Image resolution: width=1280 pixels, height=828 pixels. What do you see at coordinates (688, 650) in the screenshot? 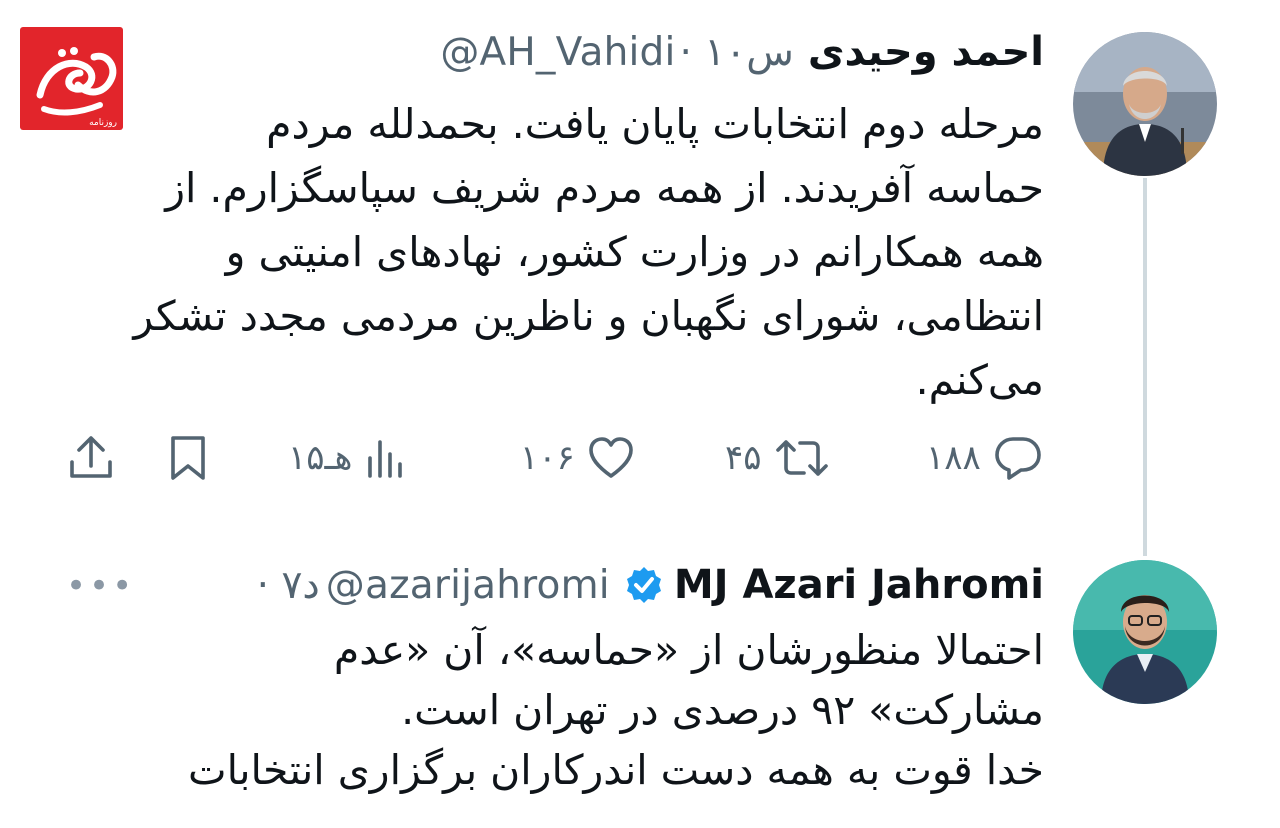
I see `tweet-2-line: احتمالا منظورشان از «حماسه»، آن «عدم` at bounding box center [688, 650].